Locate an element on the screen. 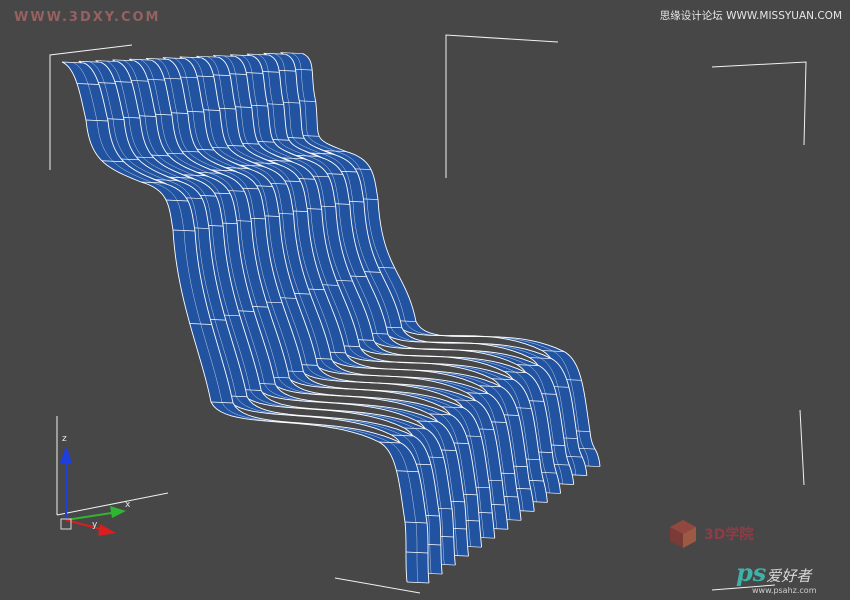 Image resolution: width=850 pixels, height=600 pixels. y-arrow-head is located at coordinates (107, 530).